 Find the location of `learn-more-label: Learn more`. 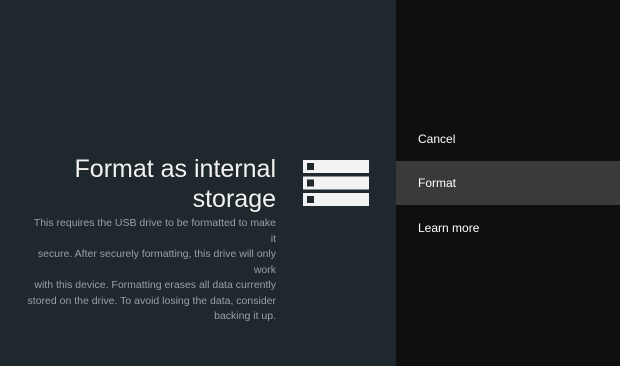

learn-more-label: Learn more is located at coordinates (449, 228).